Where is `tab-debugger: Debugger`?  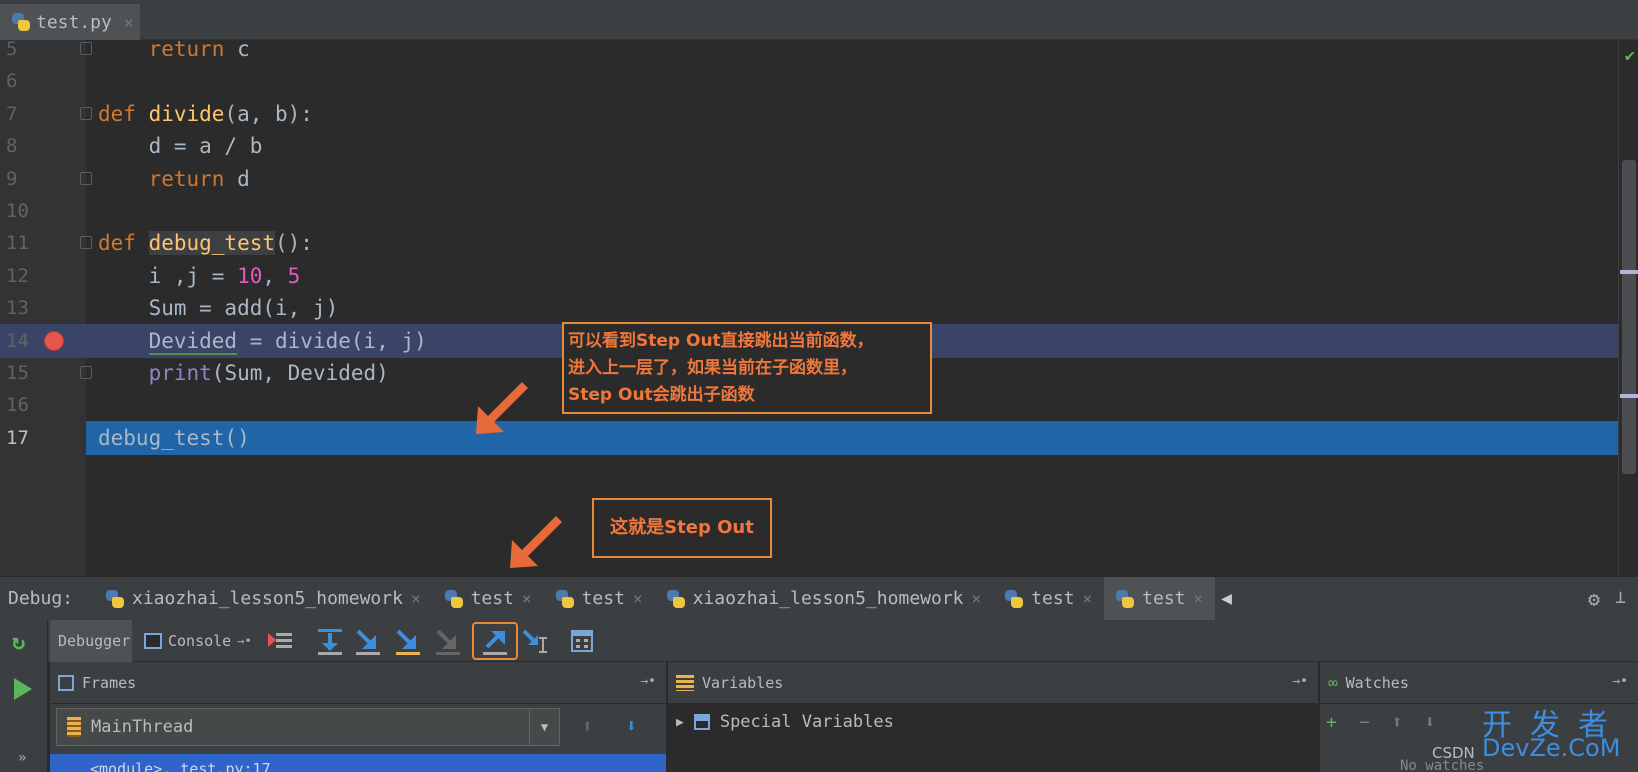 tab-debugger: Debugger is located at coordinates (91, 641).